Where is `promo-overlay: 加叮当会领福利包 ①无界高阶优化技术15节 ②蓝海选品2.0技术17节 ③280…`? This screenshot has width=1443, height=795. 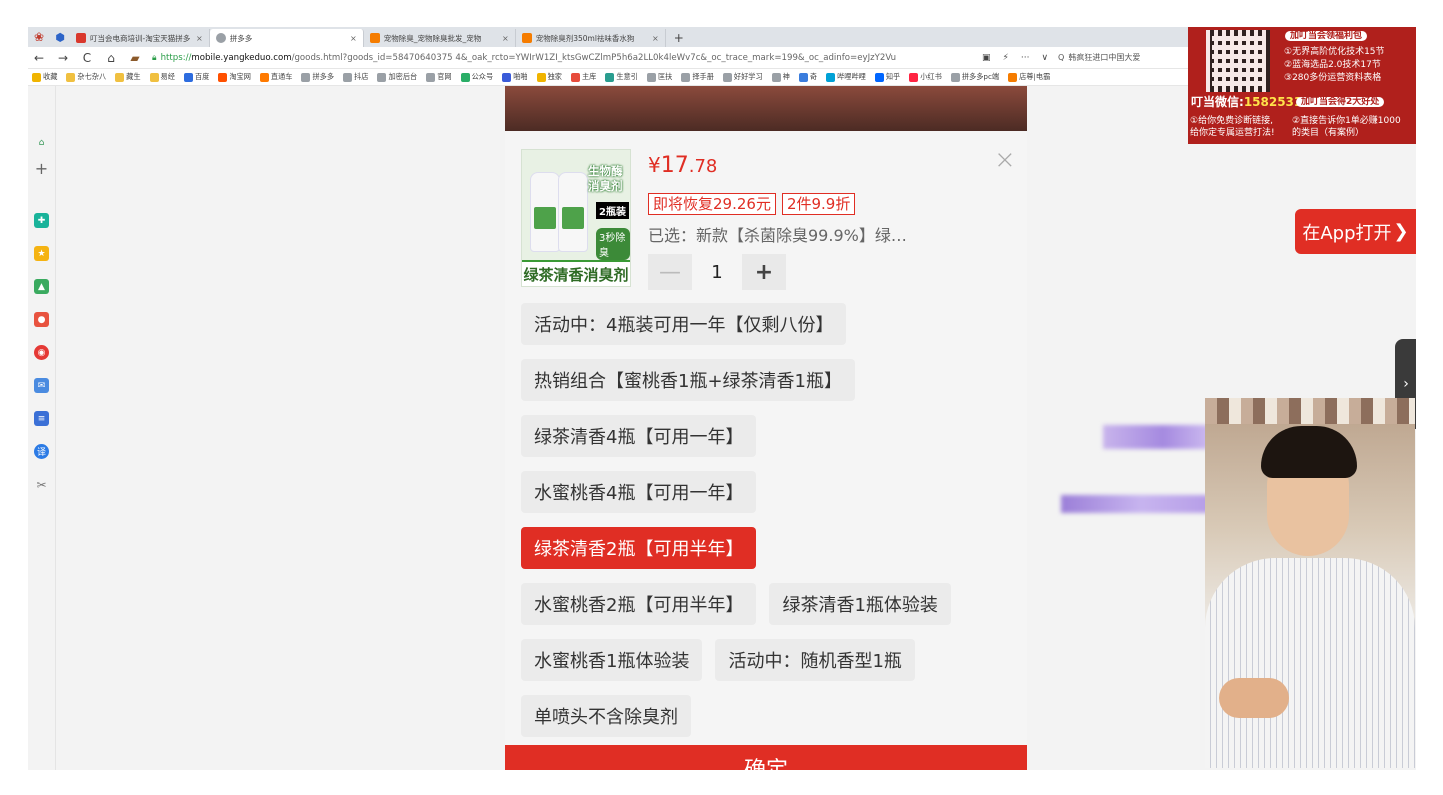 promo-overlay: 加叮当会领福利包 ①无界高阶优化技术15节 ②蓝海选品2.0技术17节 ③280… is located at coordinates (1302, 85).